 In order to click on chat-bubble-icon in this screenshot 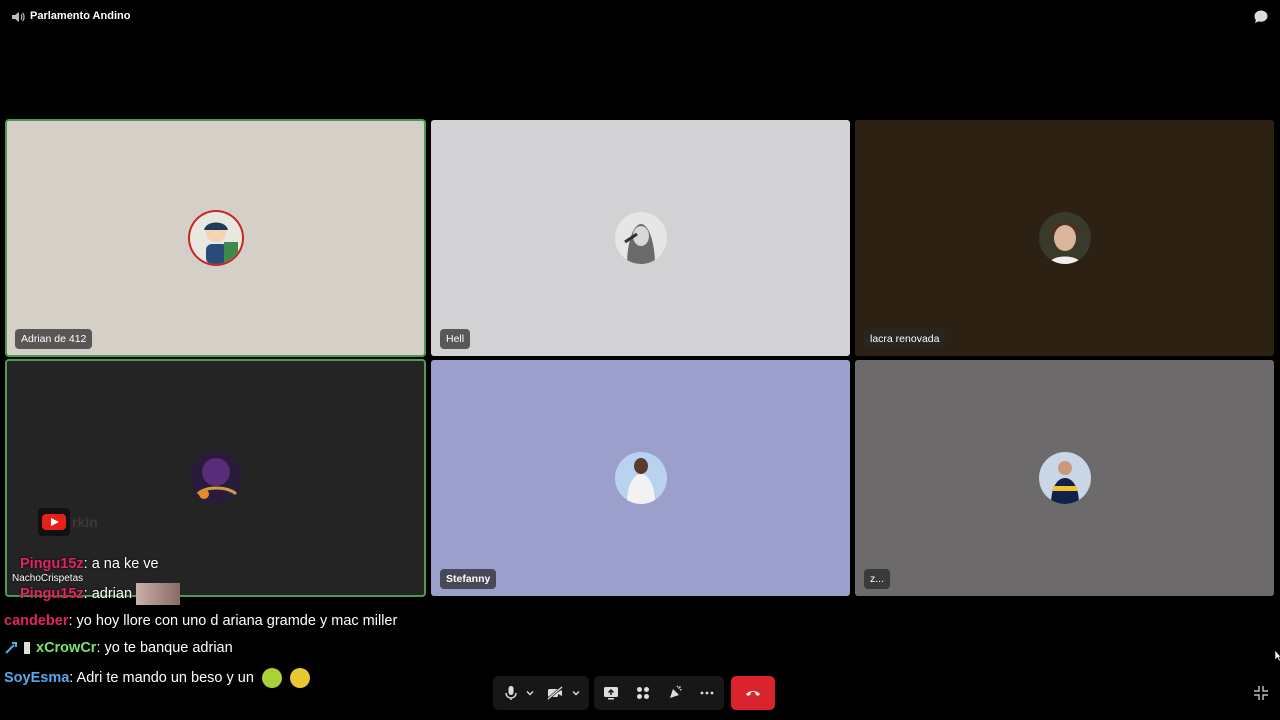, I will do `click(1261, 17)`.